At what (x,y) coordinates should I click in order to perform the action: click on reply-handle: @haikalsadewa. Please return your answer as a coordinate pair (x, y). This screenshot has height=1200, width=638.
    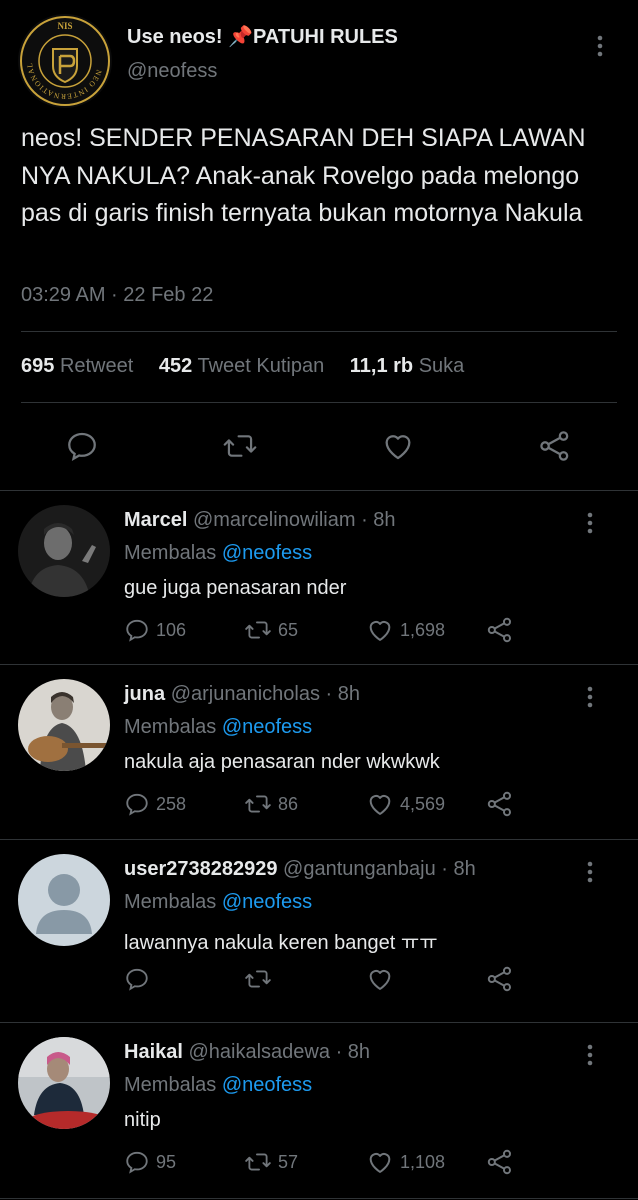
    Looking at the image, I should click on (260, 1052).